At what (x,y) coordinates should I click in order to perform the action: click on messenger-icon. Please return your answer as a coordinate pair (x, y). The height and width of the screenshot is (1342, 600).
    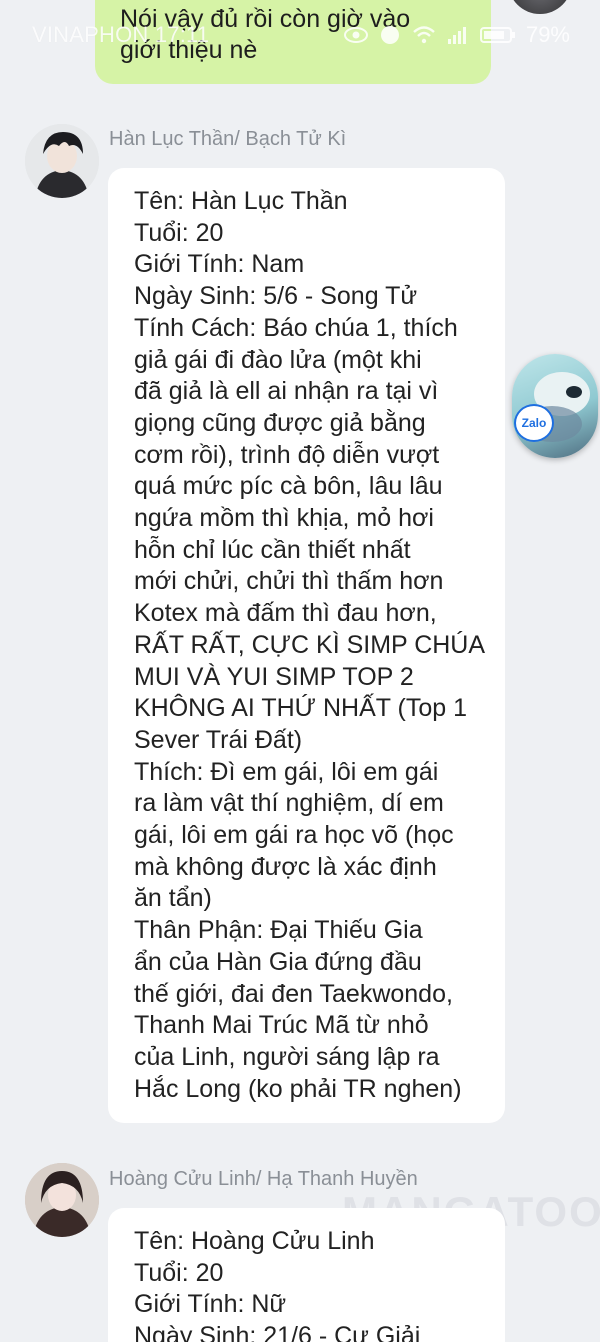
    Looking at the image, I should click on (389, 35).